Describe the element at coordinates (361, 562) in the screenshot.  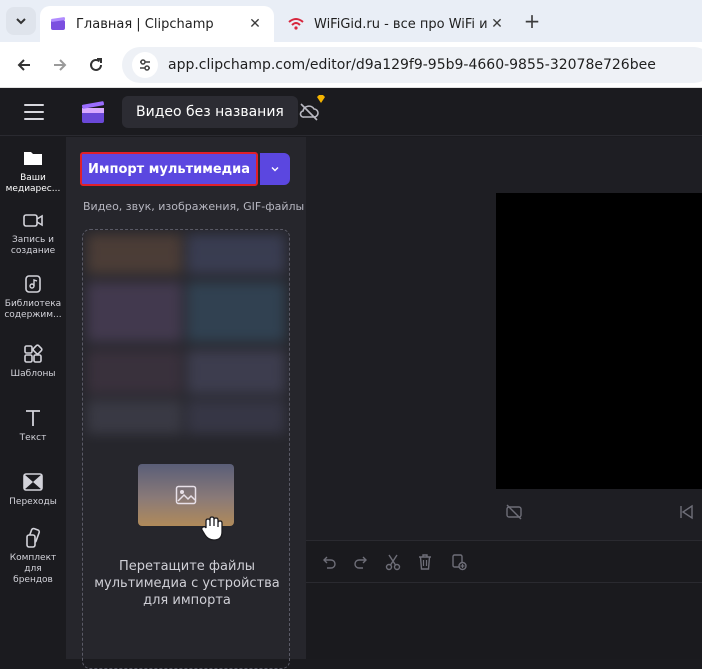
I see `redo-icon` at that location.